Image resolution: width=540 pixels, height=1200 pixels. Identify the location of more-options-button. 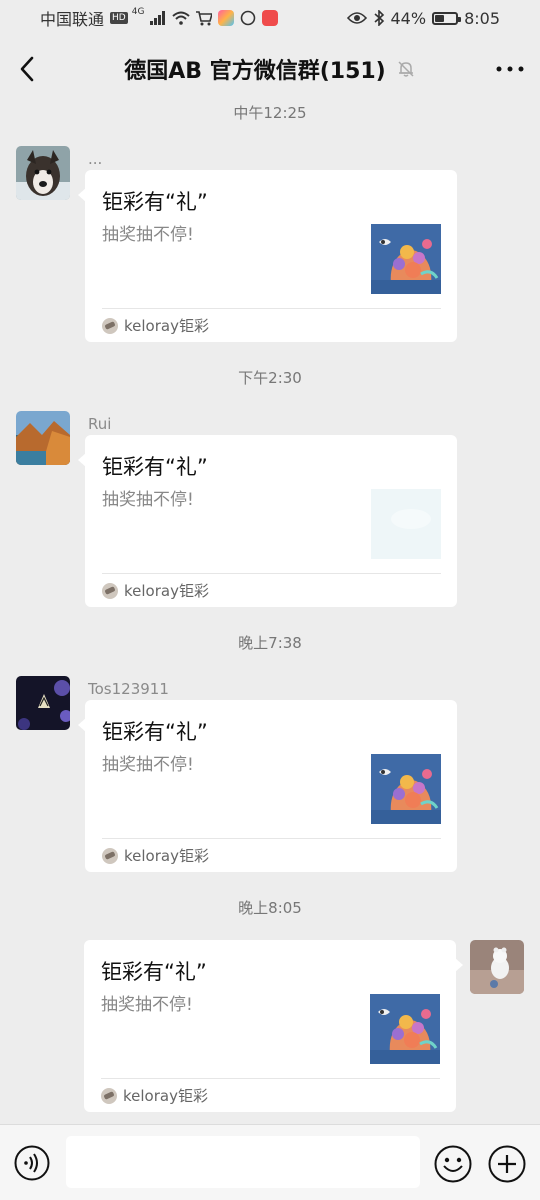
(510, 69).